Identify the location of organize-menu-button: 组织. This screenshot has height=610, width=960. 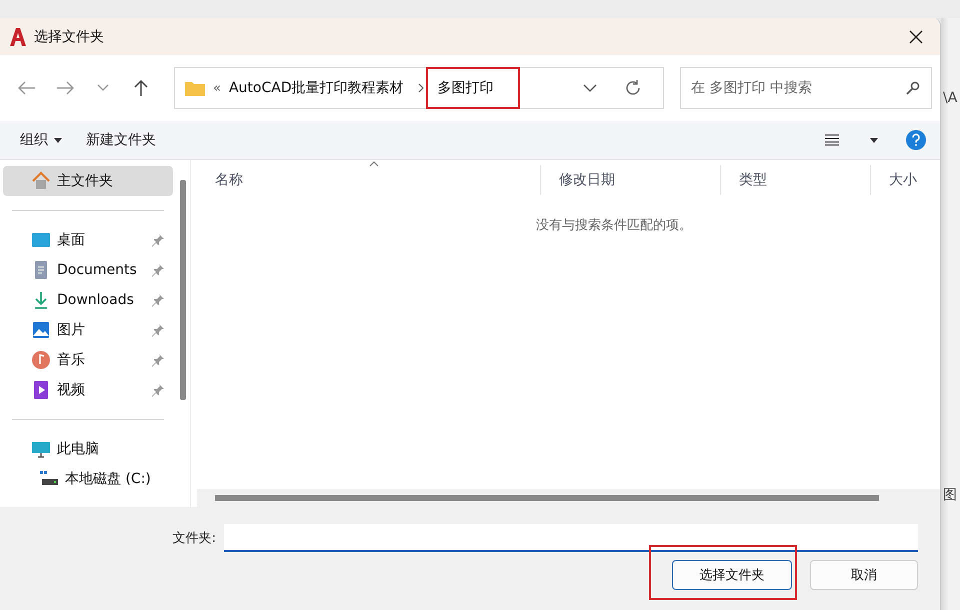
(41, 140).